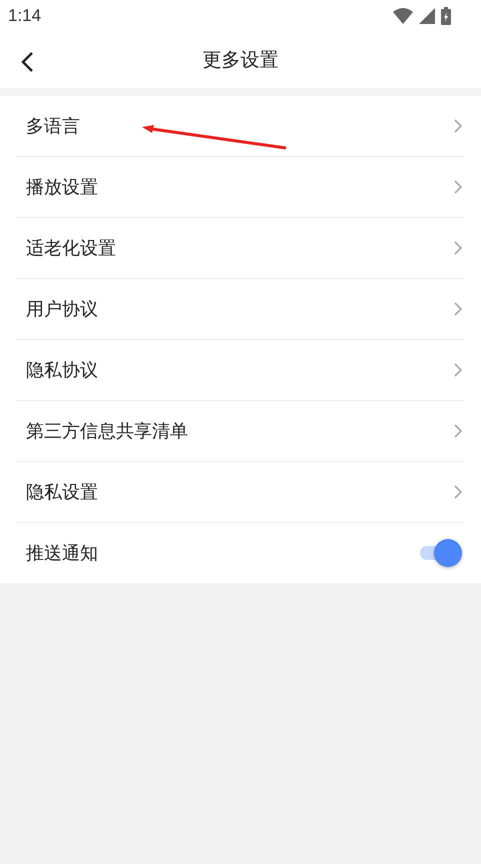 The height and width of the screenshot is (864, 481). What do you see at coordinates (71, 248) in the screenshot?
I see `row-label: 适老化设置` at bounding box center [71, 248].